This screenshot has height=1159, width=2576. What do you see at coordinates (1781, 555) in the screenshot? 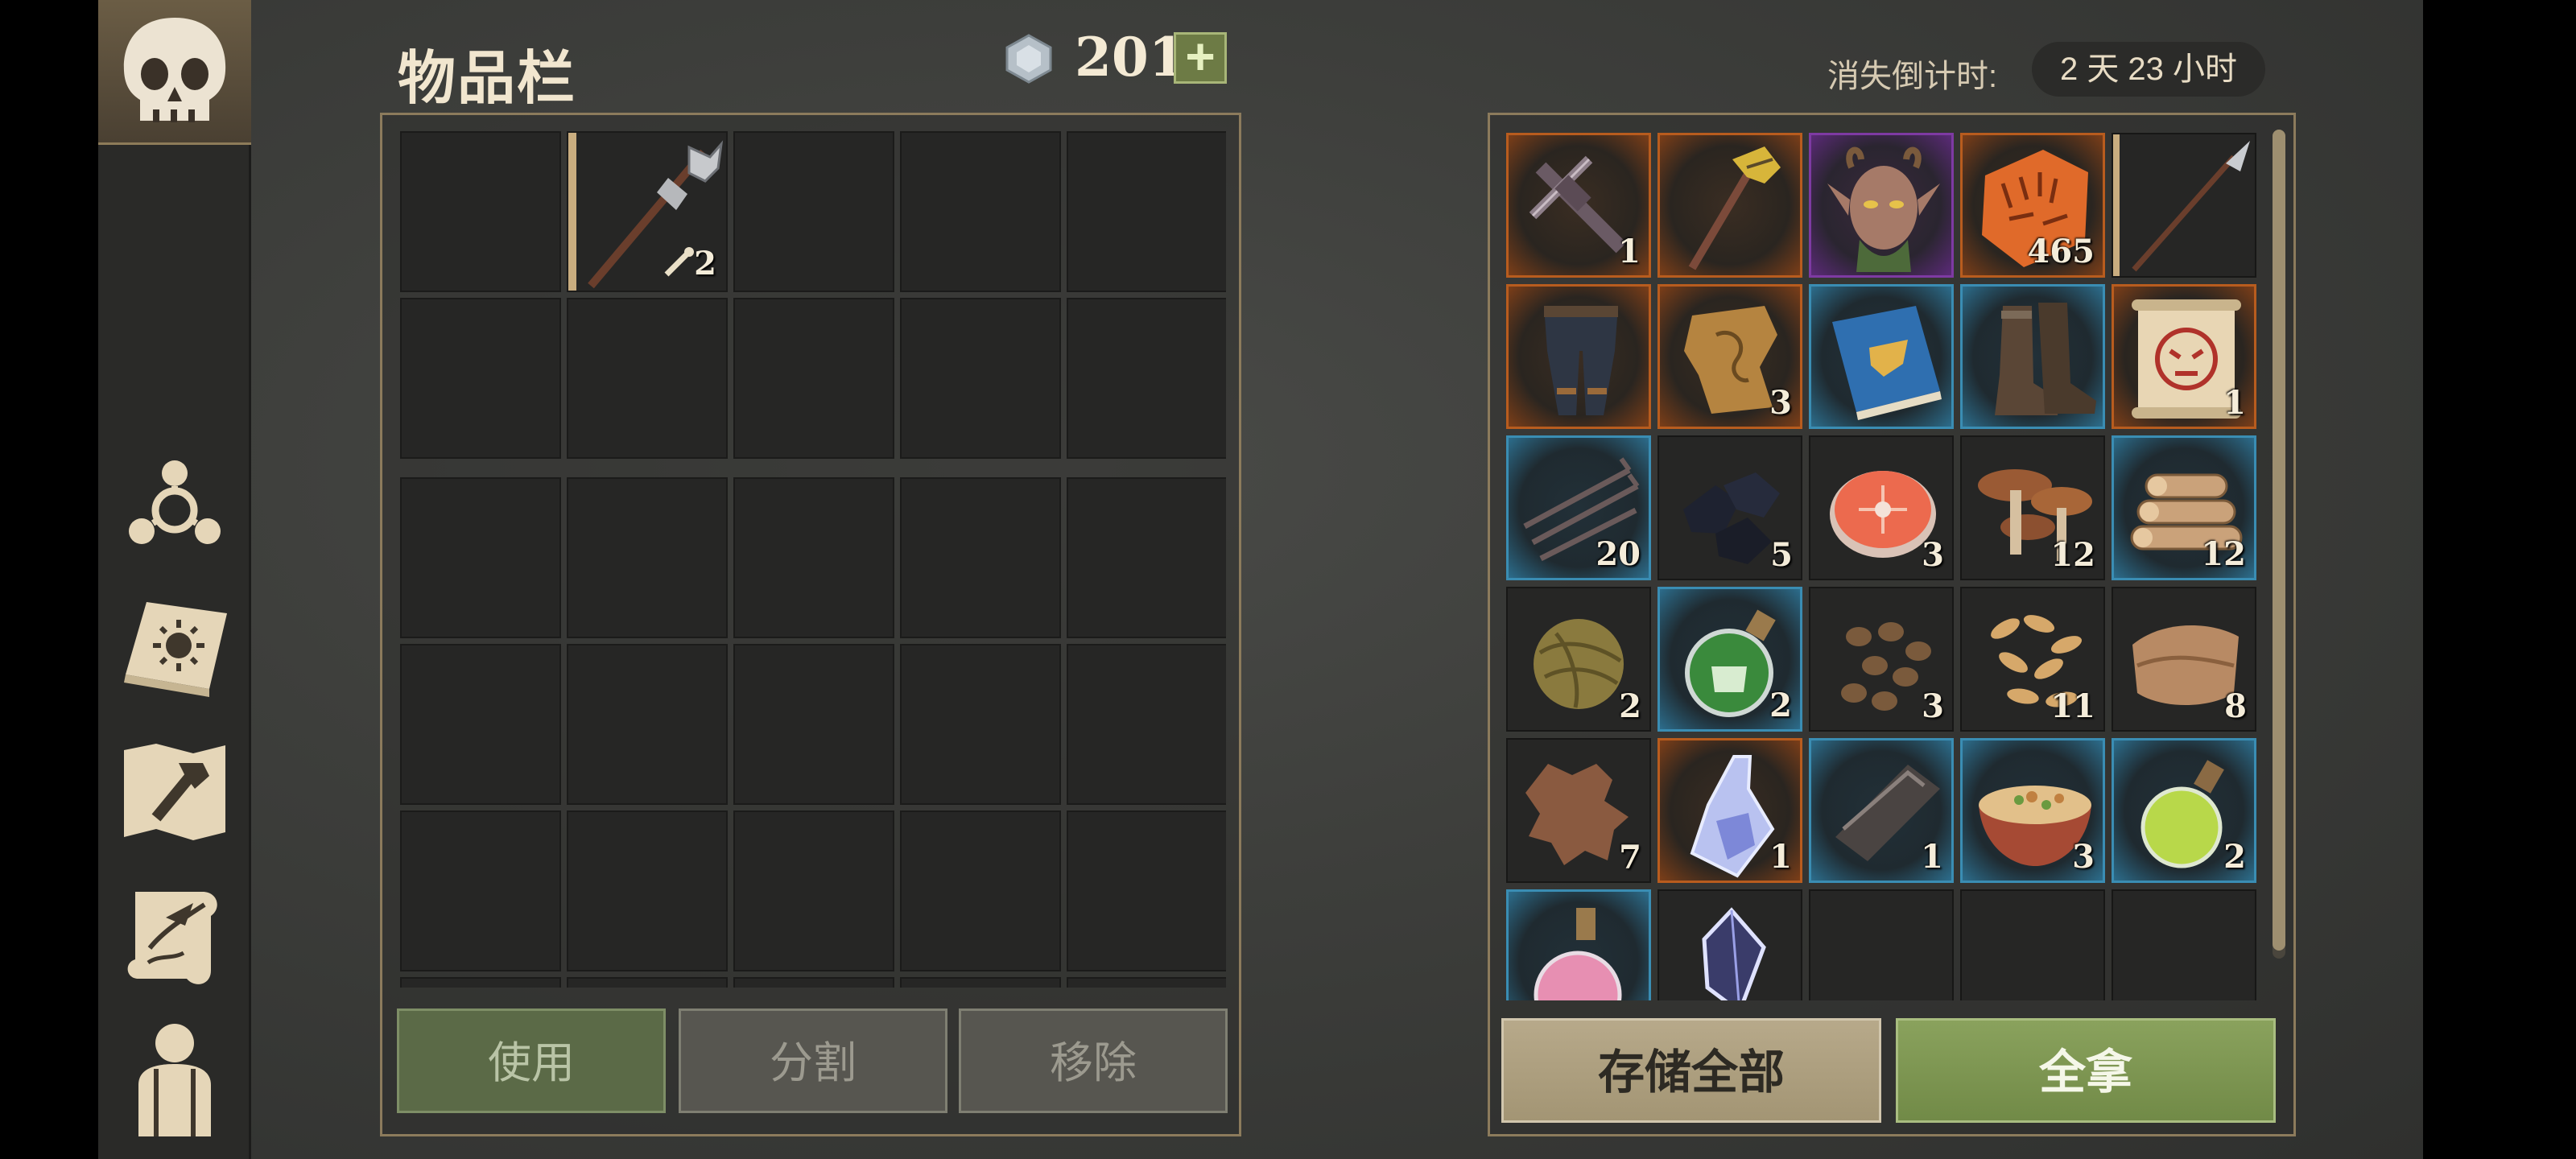
I see `item-count: 5` at bounding box center [1781, 555].